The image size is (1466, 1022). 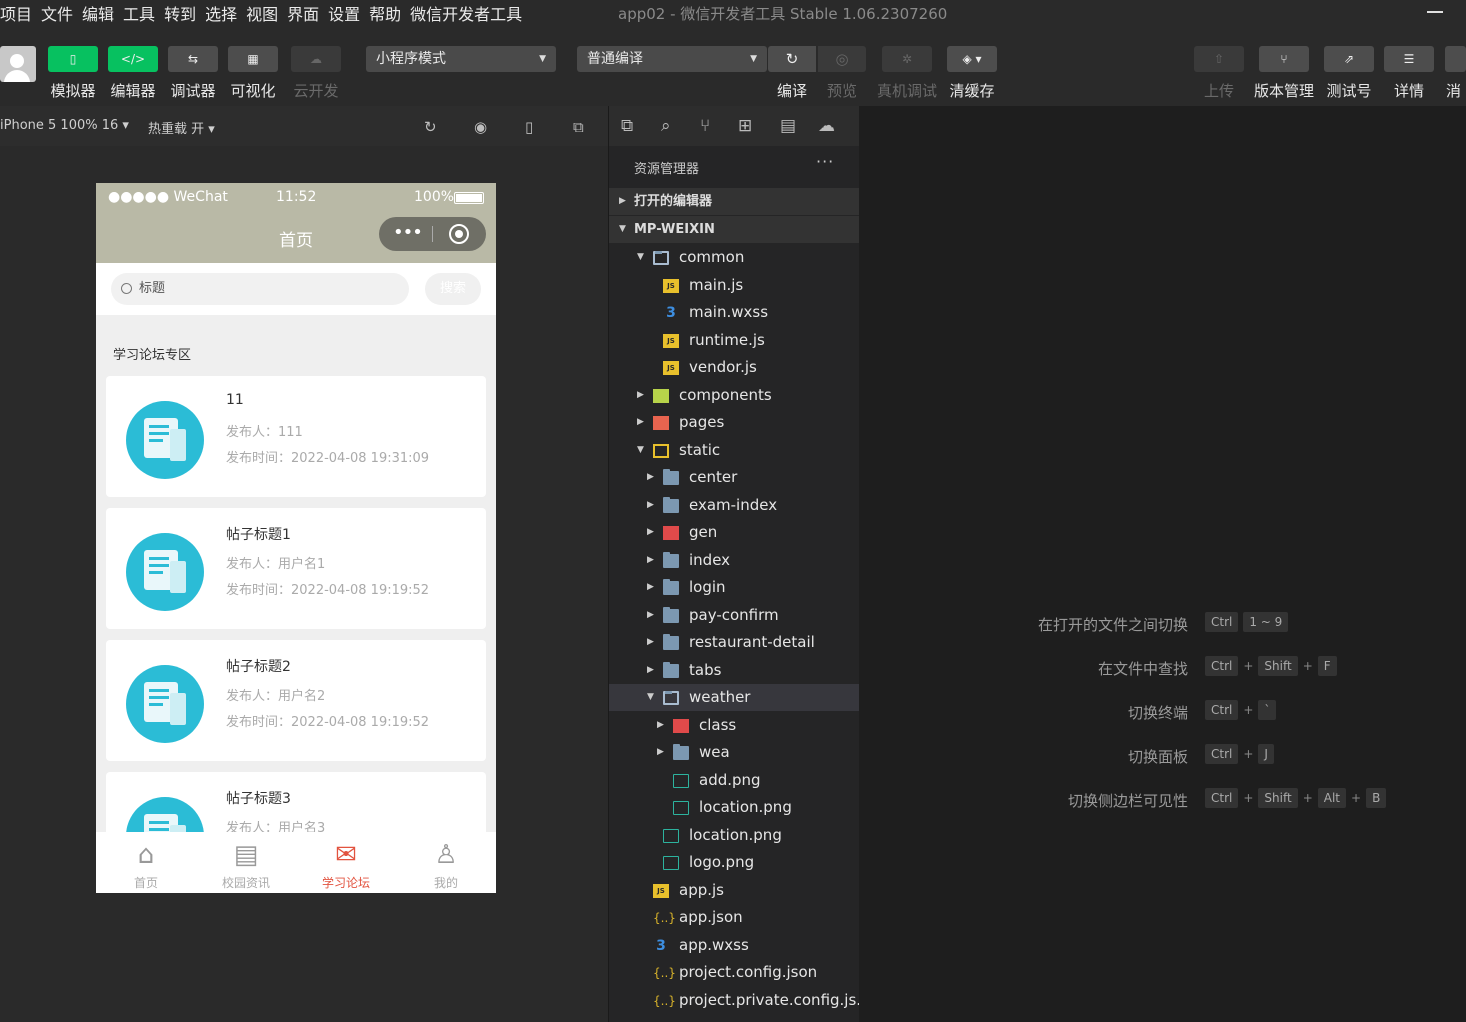 What do you see at coordinates (222, 13) in the screenshot?
I see `menu-item: 选择` at bounding box center [222, 13].